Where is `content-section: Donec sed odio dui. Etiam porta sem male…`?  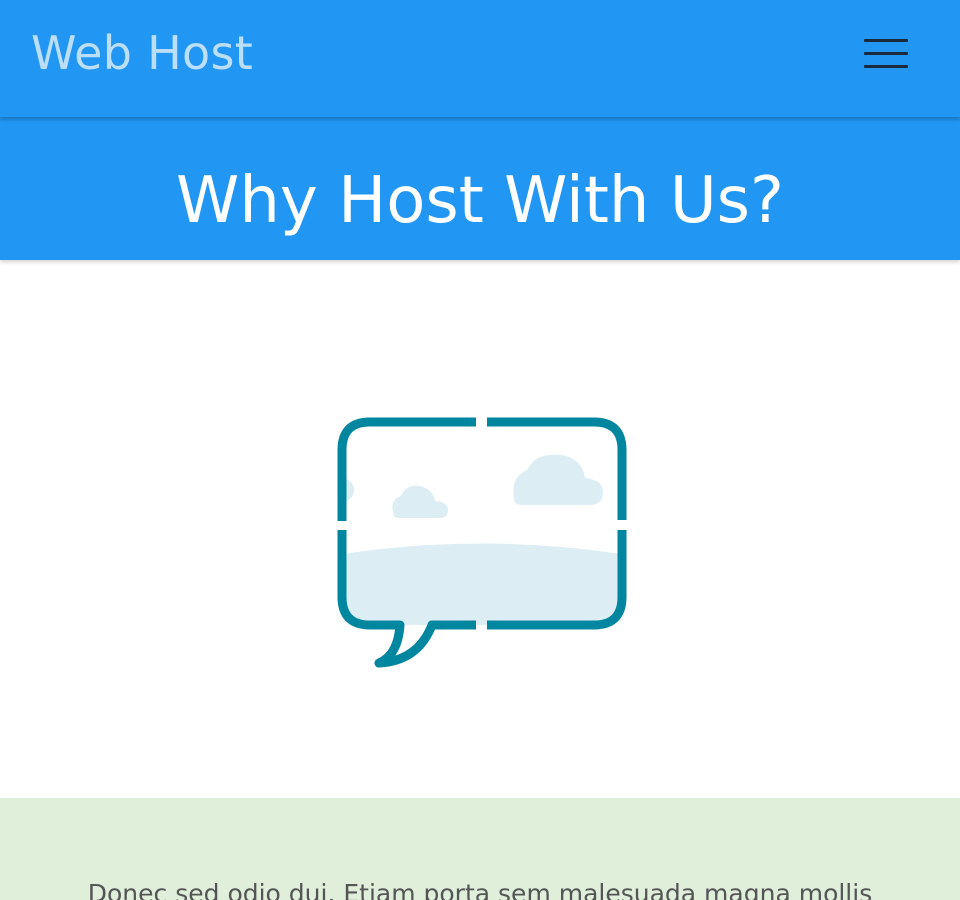
content-section: Donec sed odio dui. Etiam porta sem male… is located at coordinates (480, 849).